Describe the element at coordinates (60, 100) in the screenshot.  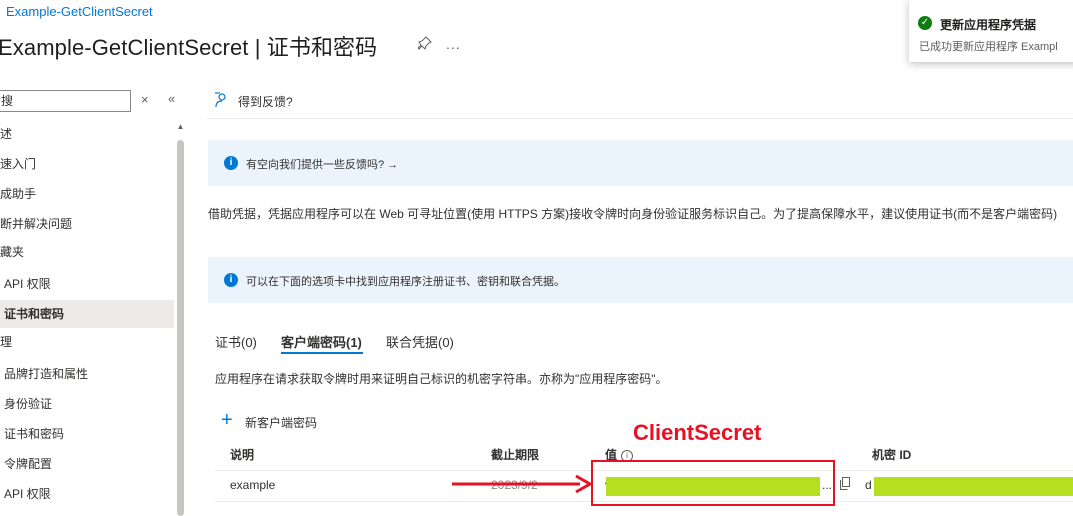
I see `search-input` at that location.